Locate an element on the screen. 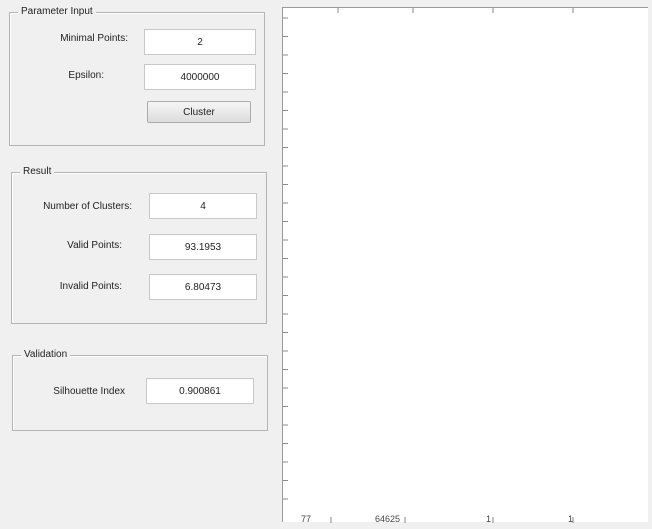 The image size is (652, 529). cluster-button: Cluster is located at coordinates (199, 112).